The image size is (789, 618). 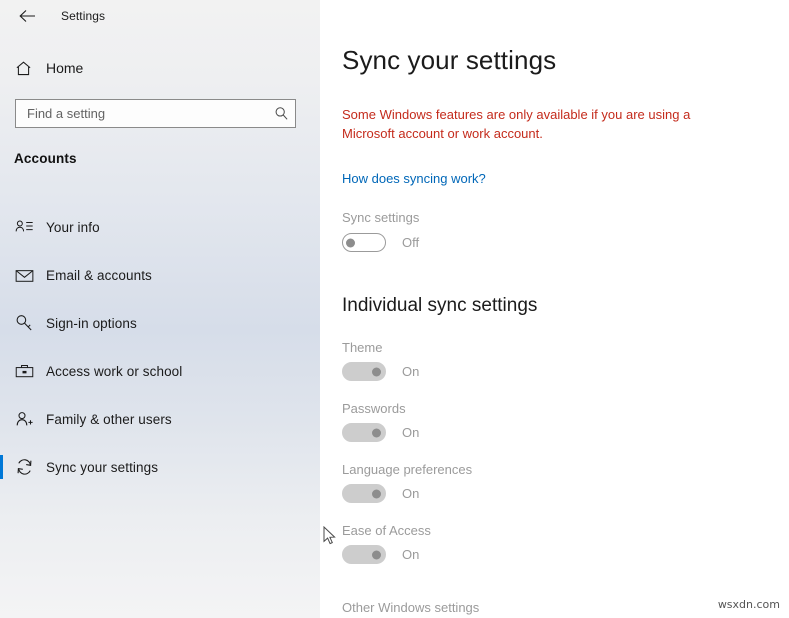 What do you see at coordinates (364, 554) in the screenshot?
I see `ease-of-access-toggle` at bounding box center [364, 554].